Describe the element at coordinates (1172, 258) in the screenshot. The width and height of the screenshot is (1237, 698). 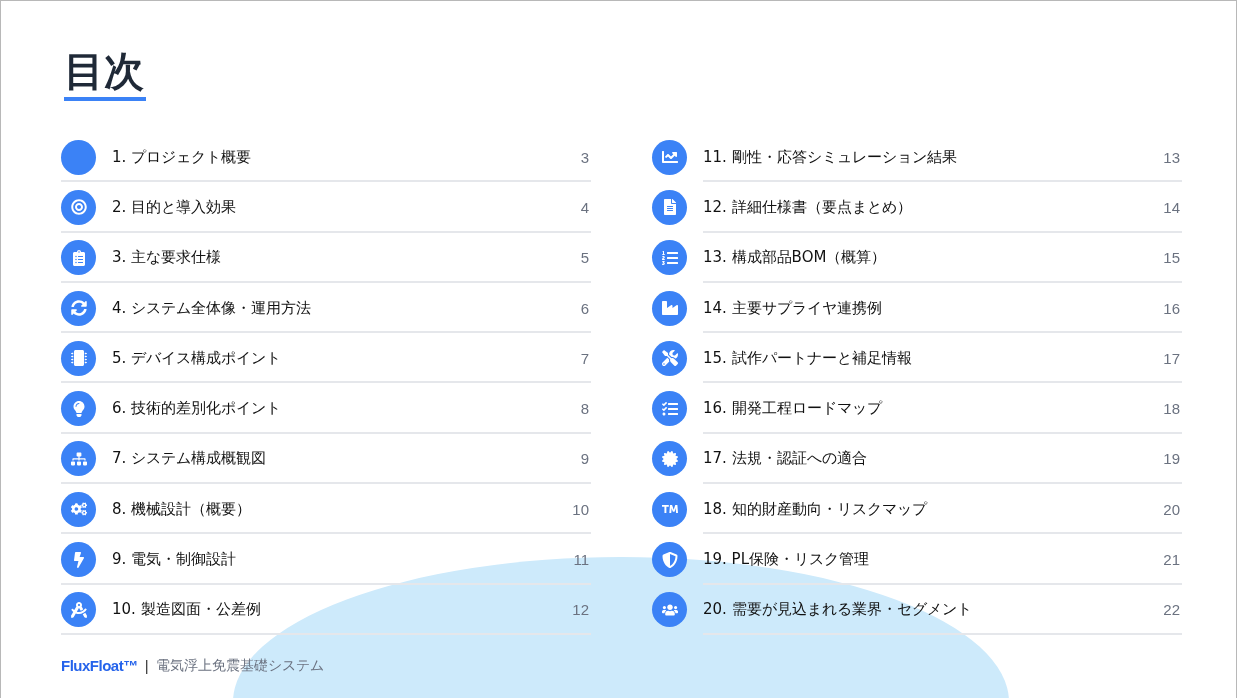
I see `page-number: 15` at that location.